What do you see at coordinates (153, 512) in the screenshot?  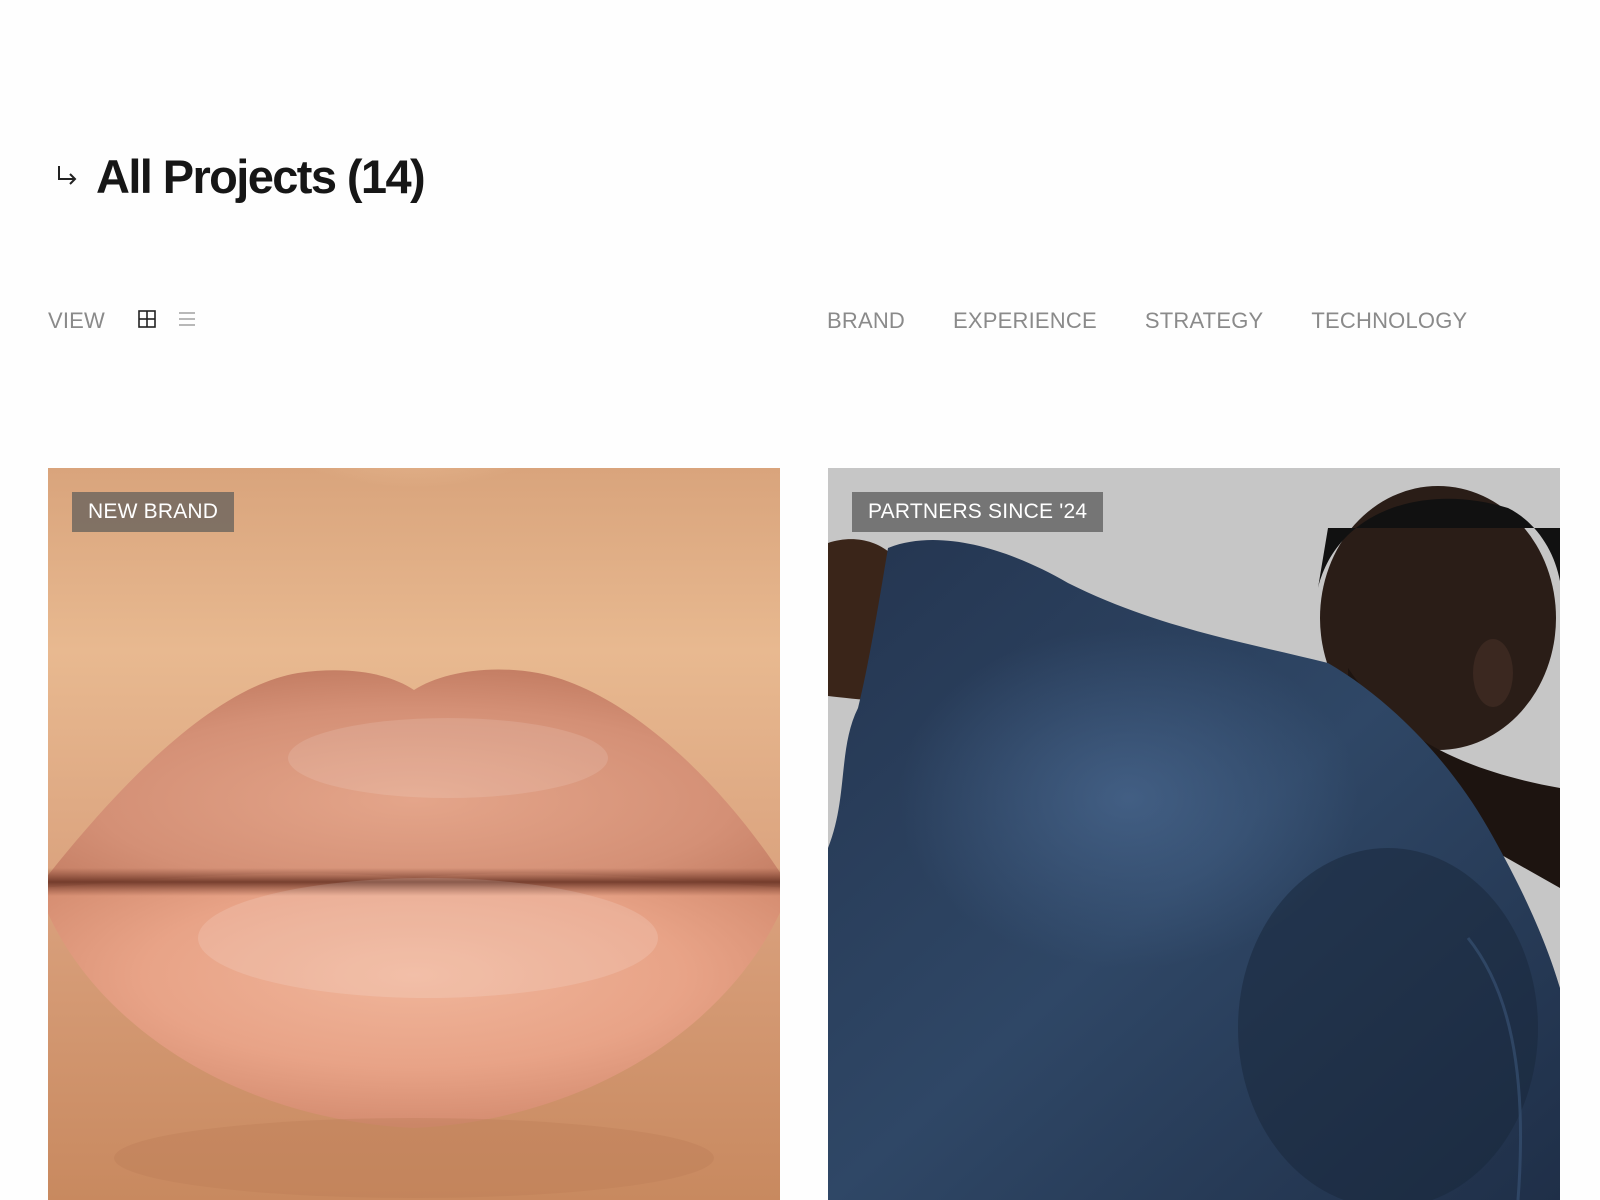 I see `project-badge: NEW BRAND` at bounding box center [153, 512].